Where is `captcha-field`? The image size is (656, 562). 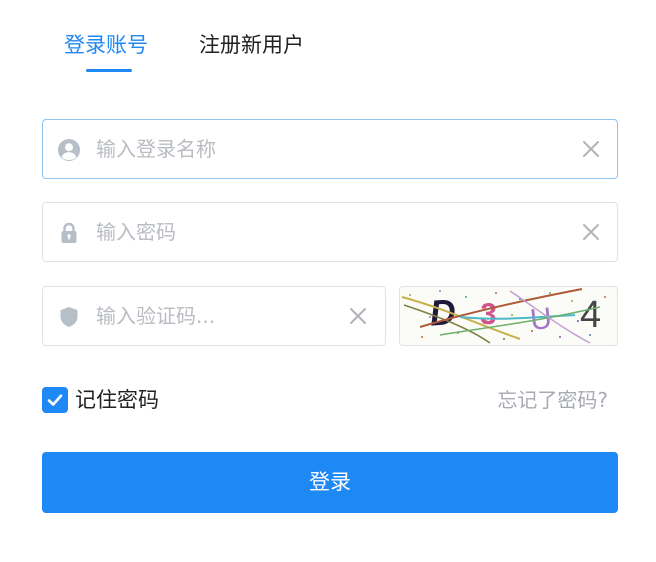 captcha-field is located at coordinates (214, 316).